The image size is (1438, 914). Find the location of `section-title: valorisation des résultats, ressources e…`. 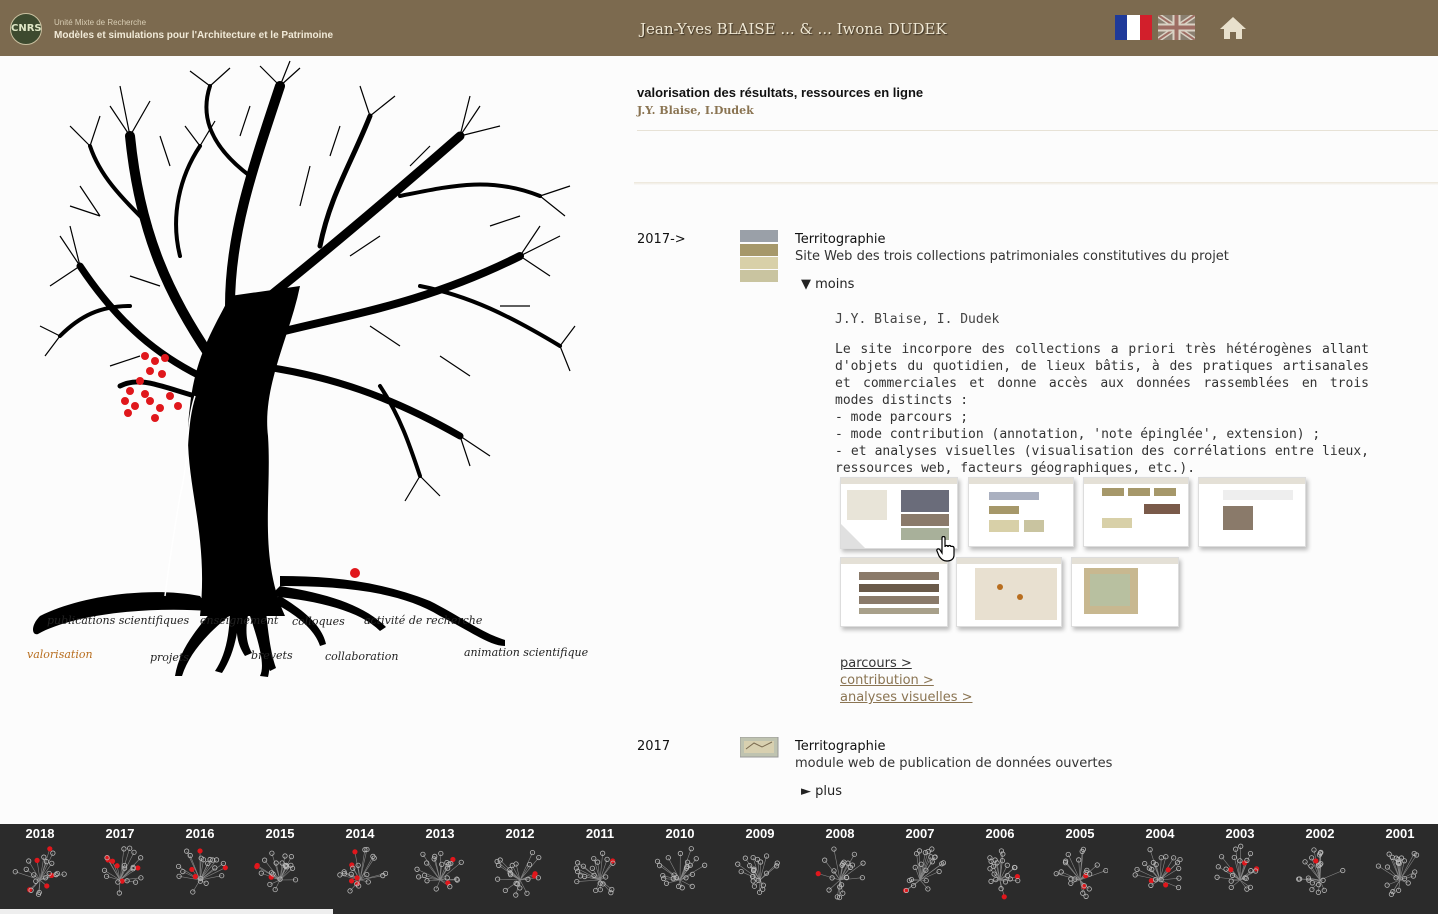

section-title: valorisation des résultats, ressources e… is located at coordinates (780, 92).